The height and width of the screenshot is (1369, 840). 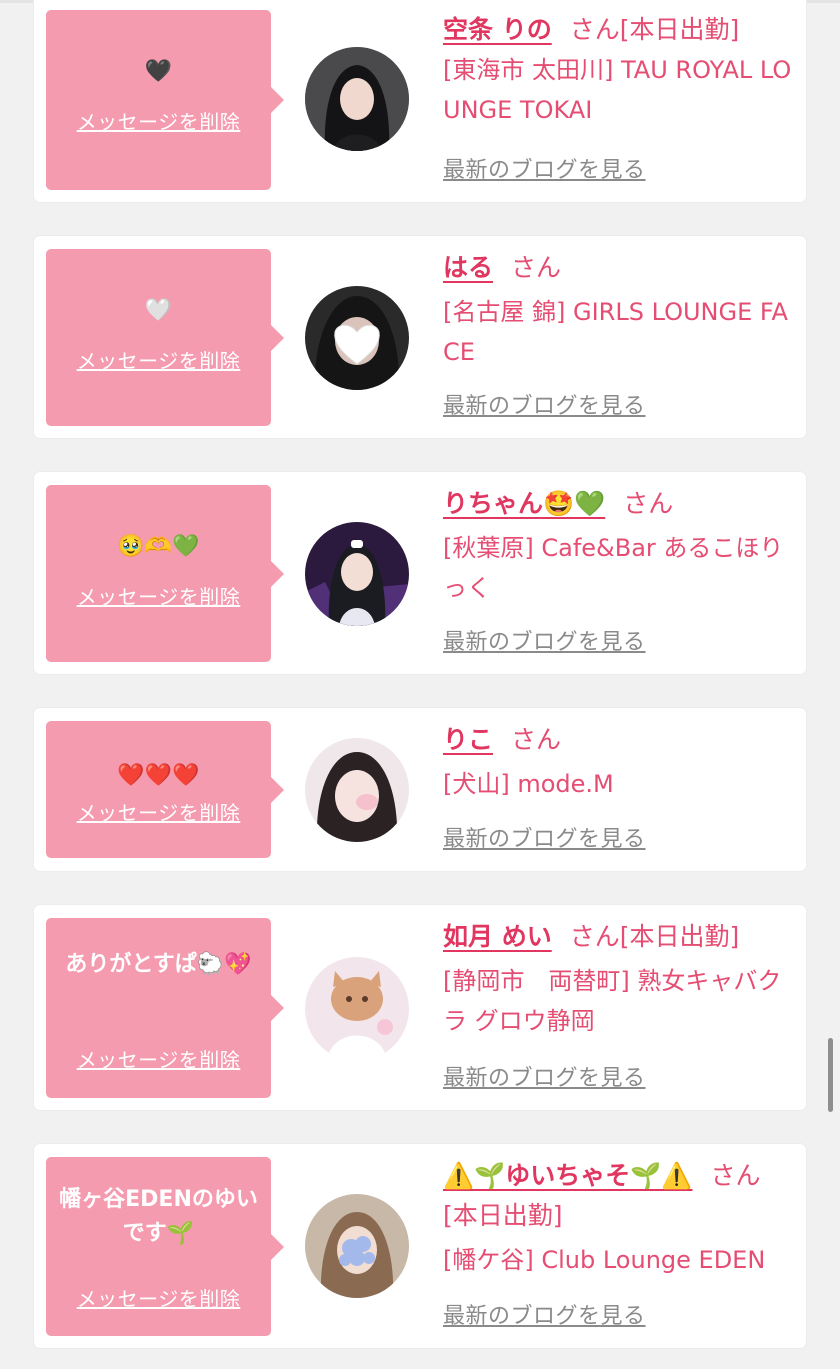 What do you see at coordinates (604, 1260) in the screenshot?
I see `shop-name: [幡ケ谷] Club Lounge EDEN` at bounding box center [604, 1260].